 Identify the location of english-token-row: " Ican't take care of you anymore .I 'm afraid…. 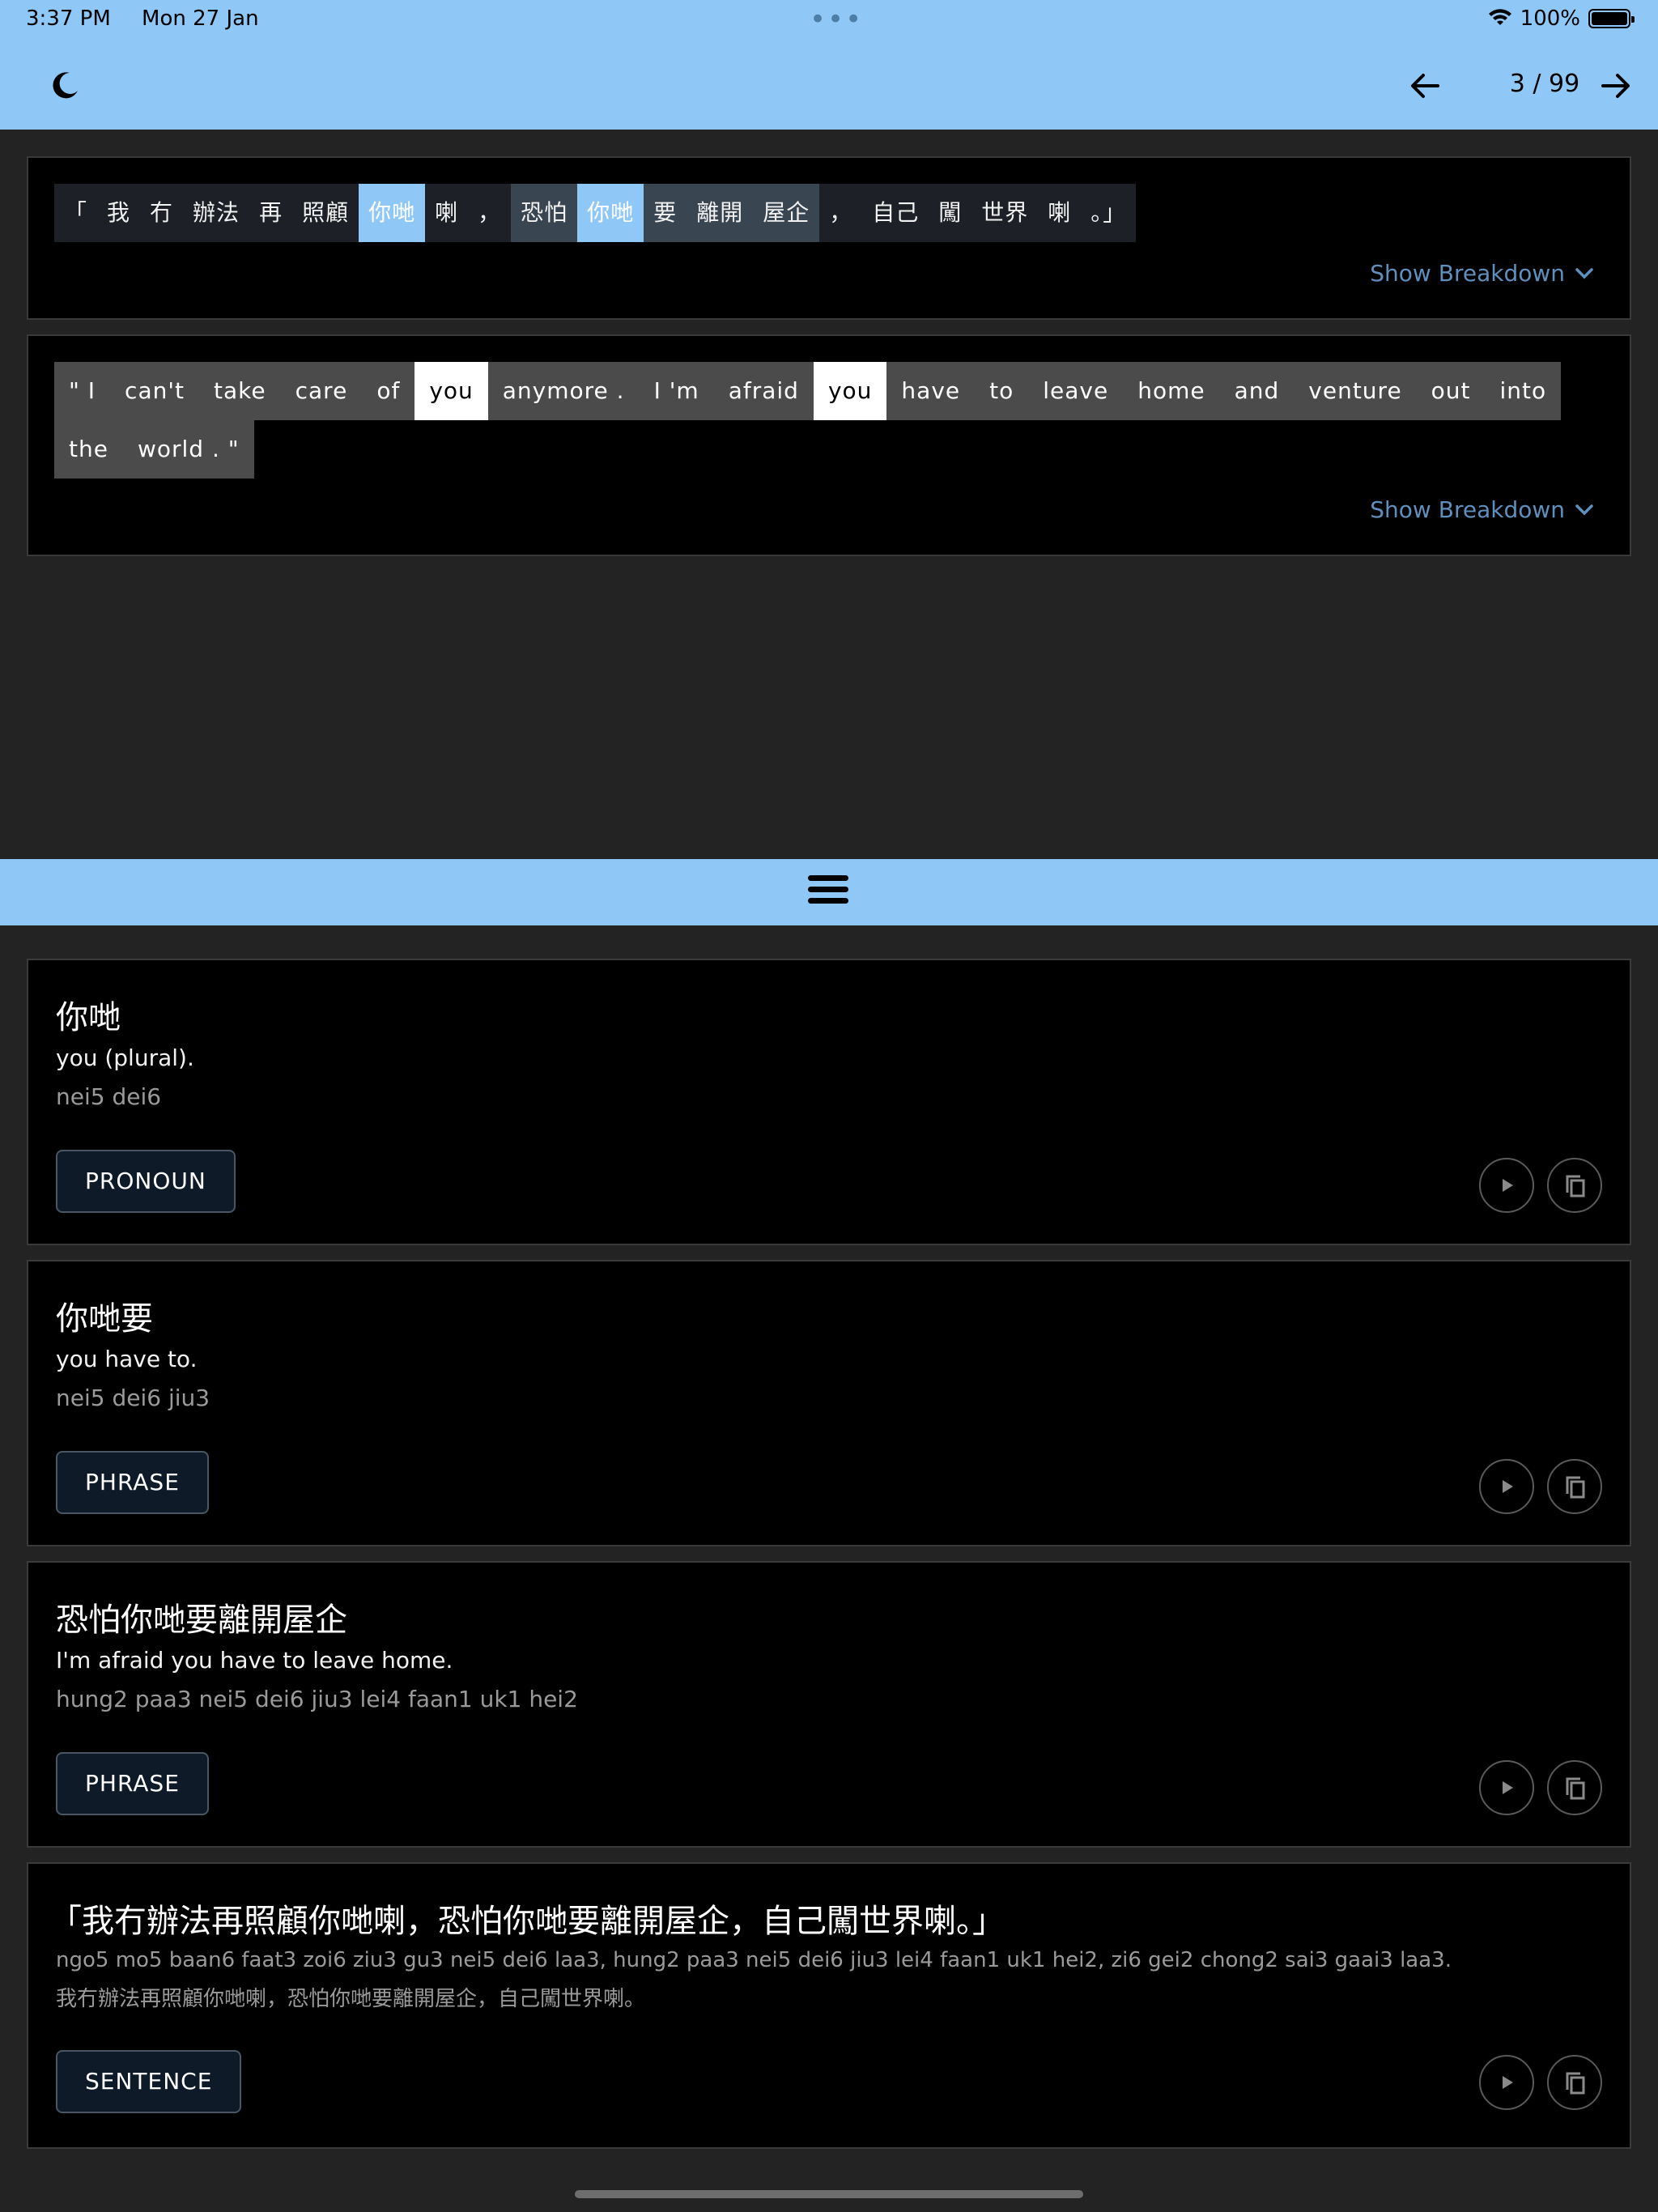
(823, 421).